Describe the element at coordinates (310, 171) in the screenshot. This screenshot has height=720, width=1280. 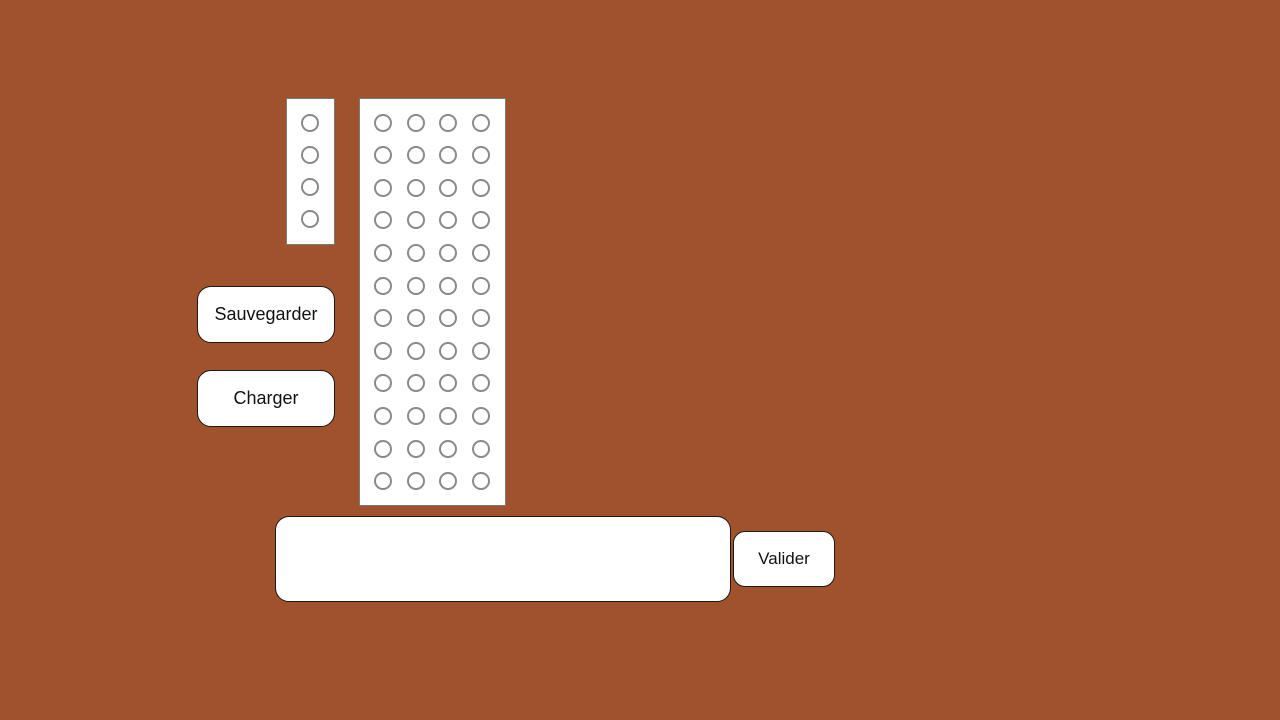
I see `secret-code-panel` at that location.